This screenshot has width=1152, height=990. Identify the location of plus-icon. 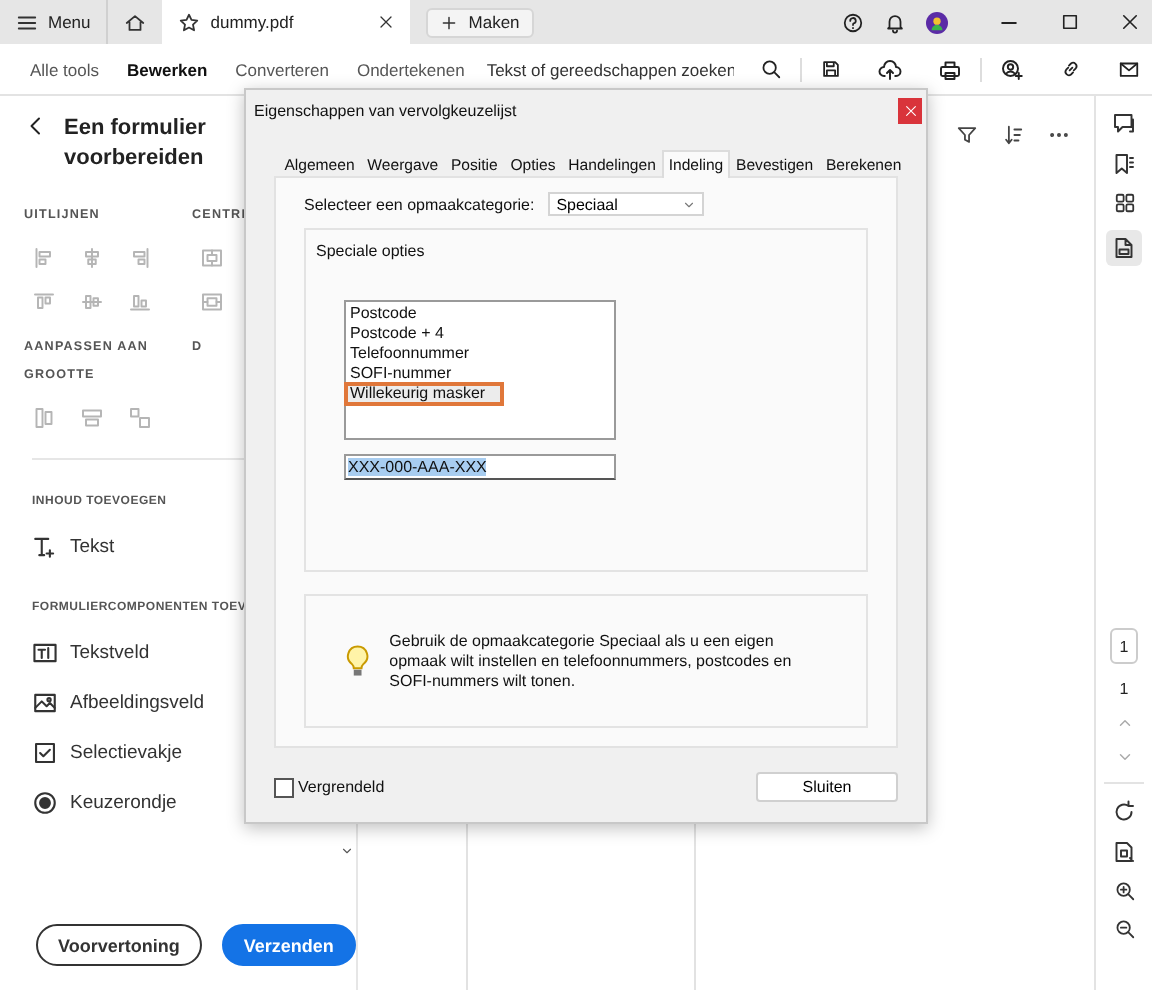
(449, 22).